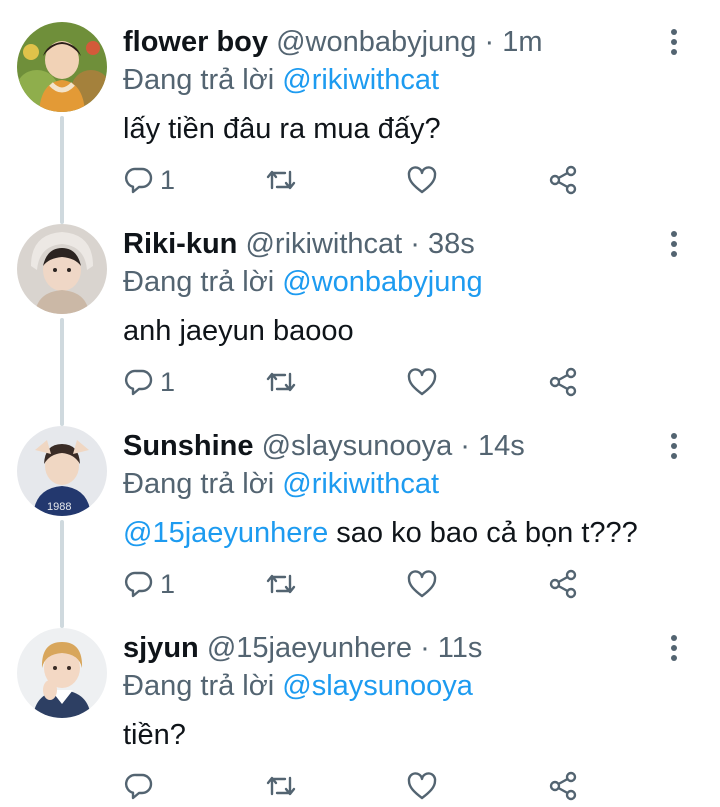 The width and height of the screenshot is (720, 807). What do you see at coordinates (514, 42) in the screenshot?
I see `timestamp: · 1m` at bounding box center [514, 42].